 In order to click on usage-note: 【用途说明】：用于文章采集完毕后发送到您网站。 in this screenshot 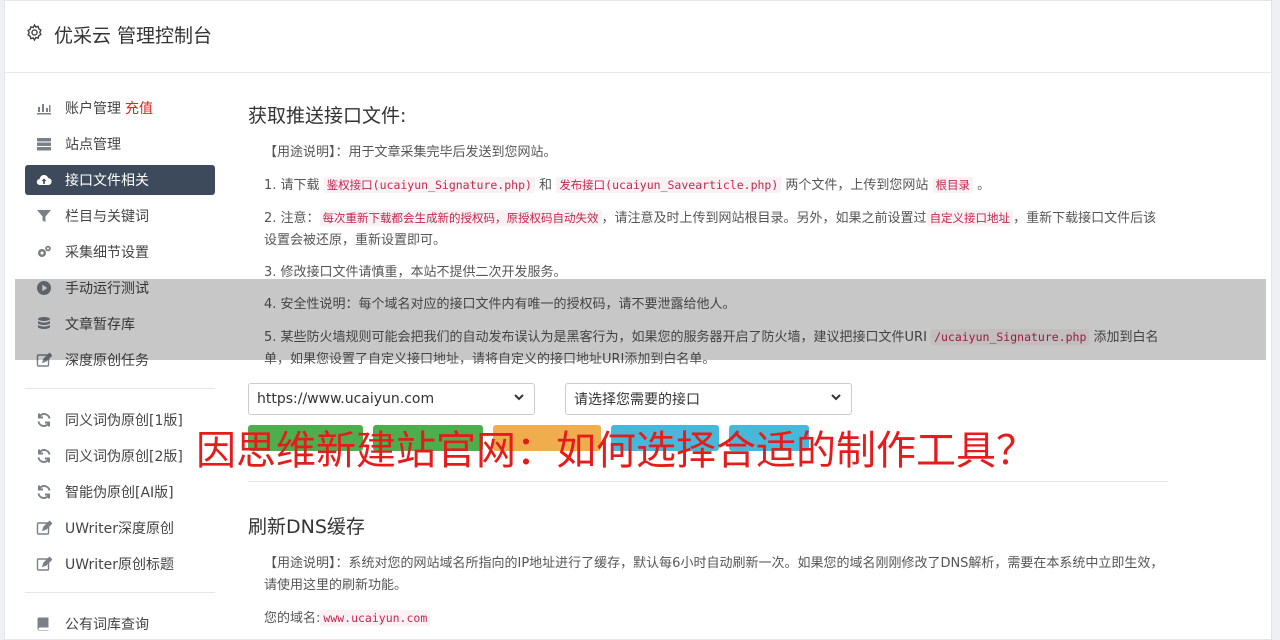, I will do `click(410, 152)`.